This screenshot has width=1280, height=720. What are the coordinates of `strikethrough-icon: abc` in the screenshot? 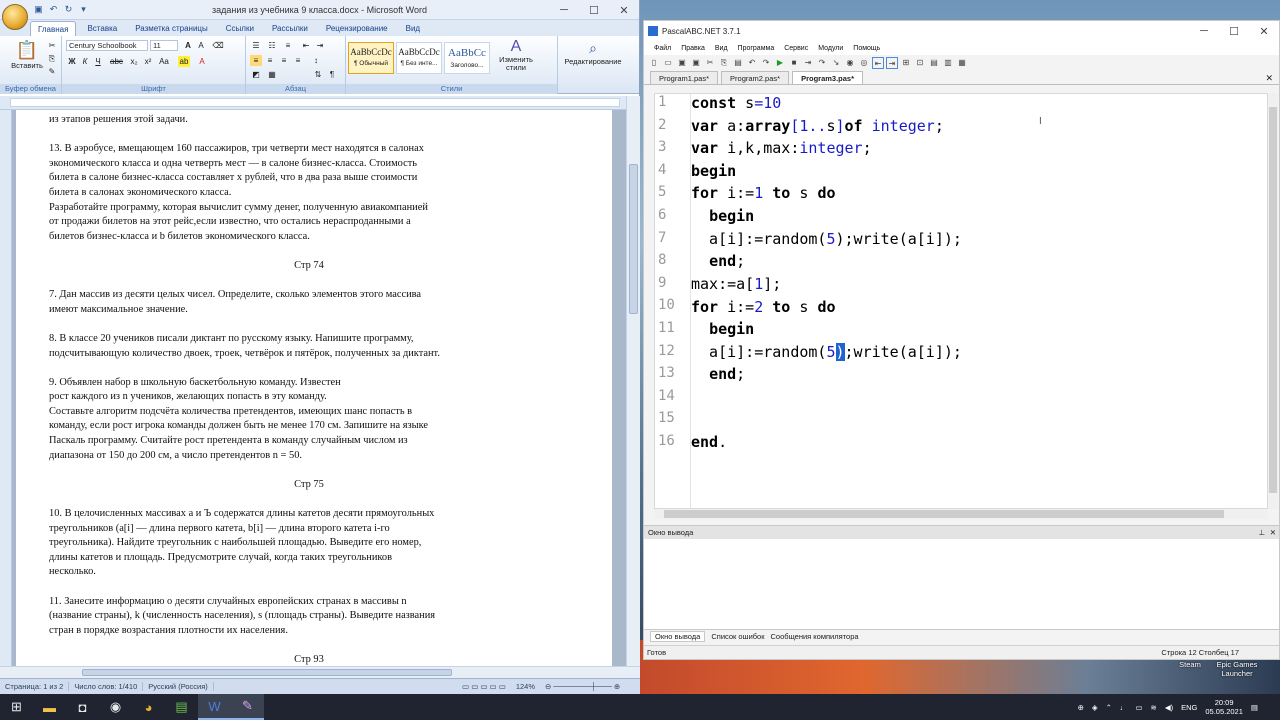 It's located at (116, 61).